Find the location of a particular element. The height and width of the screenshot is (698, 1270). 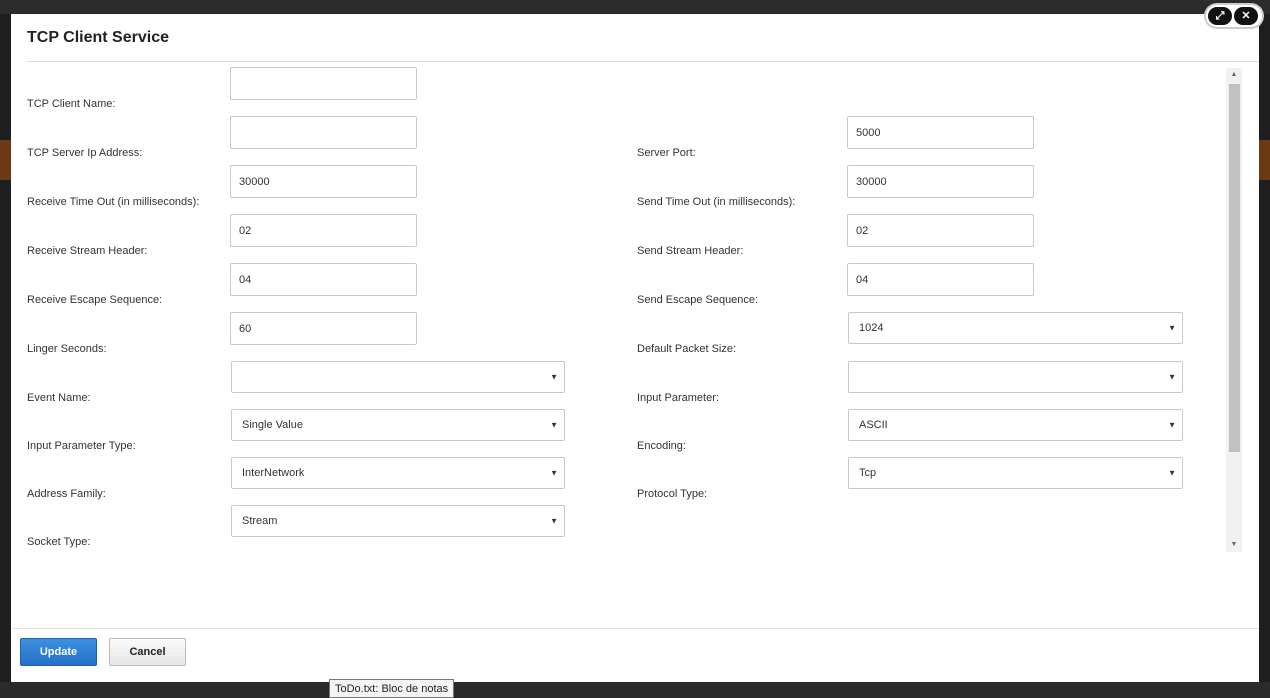

input-parameter-type-select: Single Value ▼ is located at coordinates (398, 425).